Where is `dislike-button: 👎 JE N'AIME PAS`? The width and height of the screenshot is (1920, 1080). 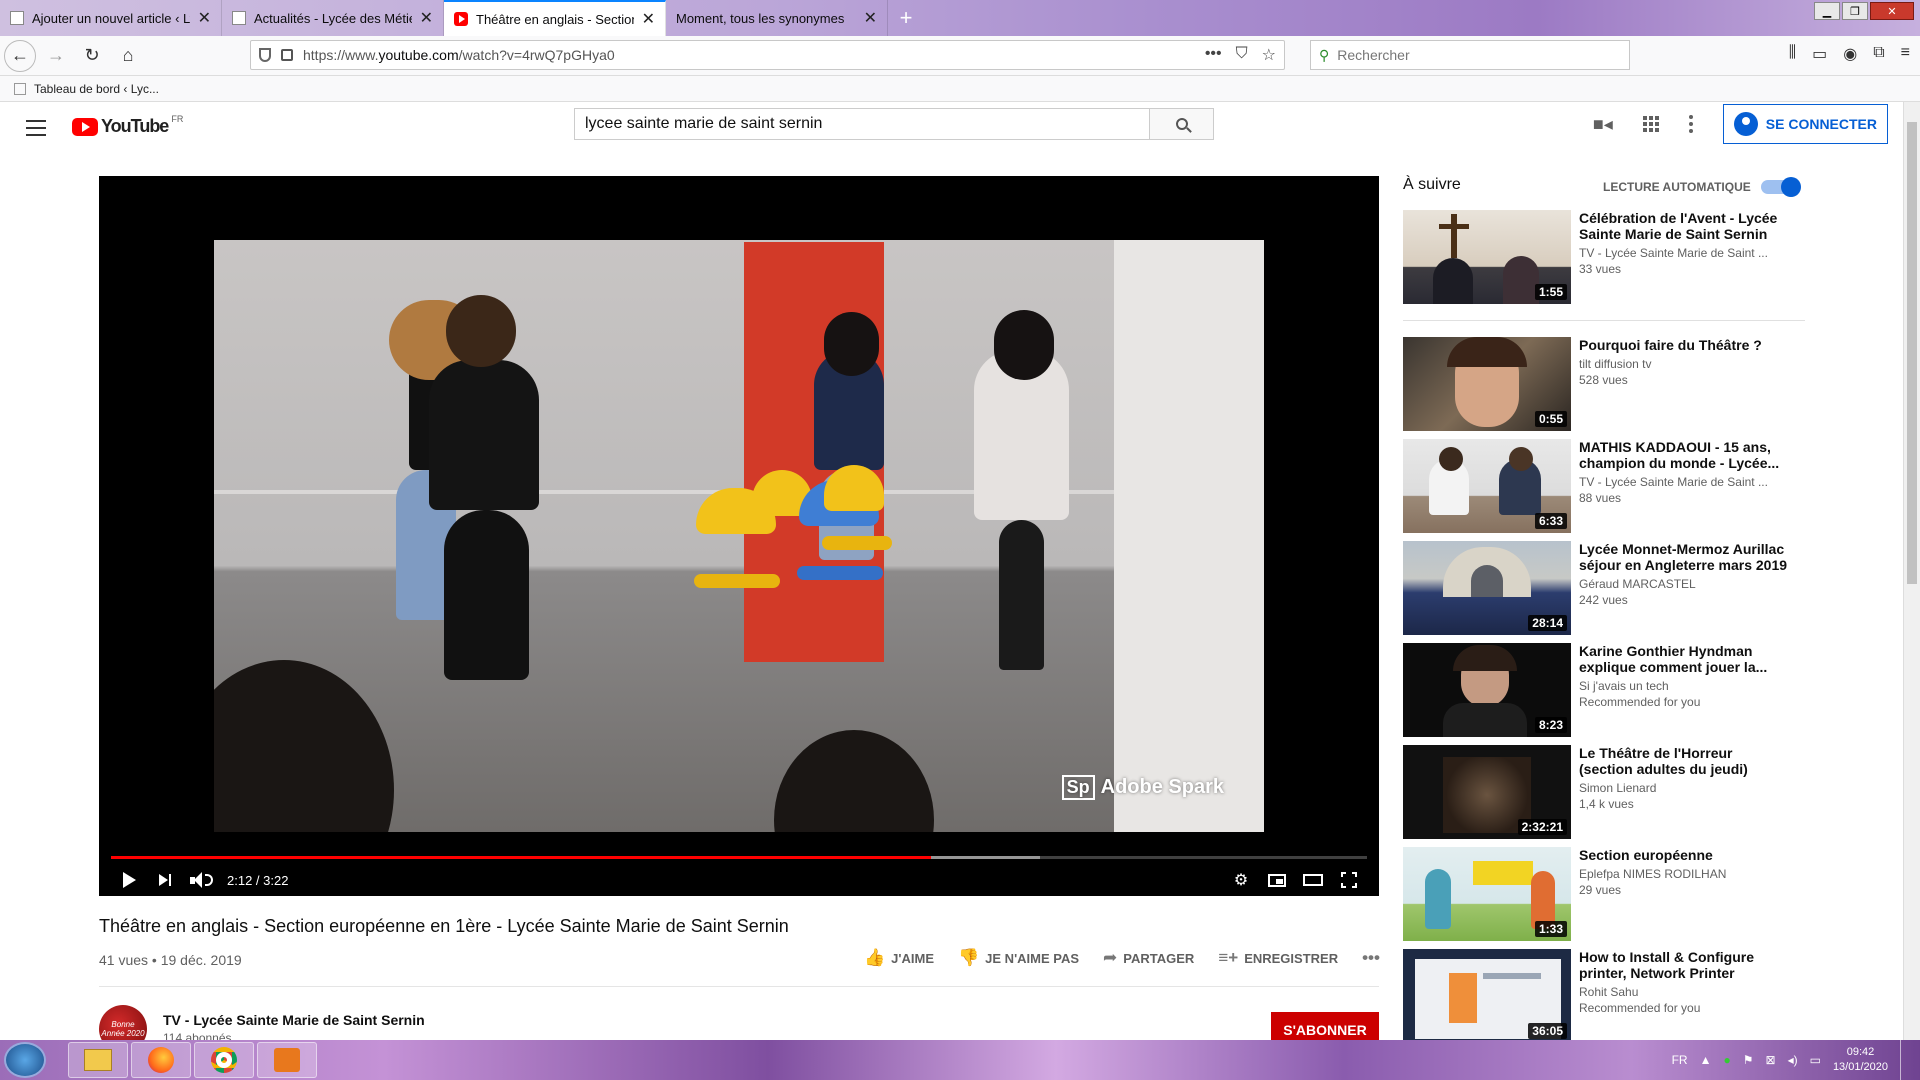 dislike-button: 👎 JE N'AIME PAS is located at coordinates (1018, 958).